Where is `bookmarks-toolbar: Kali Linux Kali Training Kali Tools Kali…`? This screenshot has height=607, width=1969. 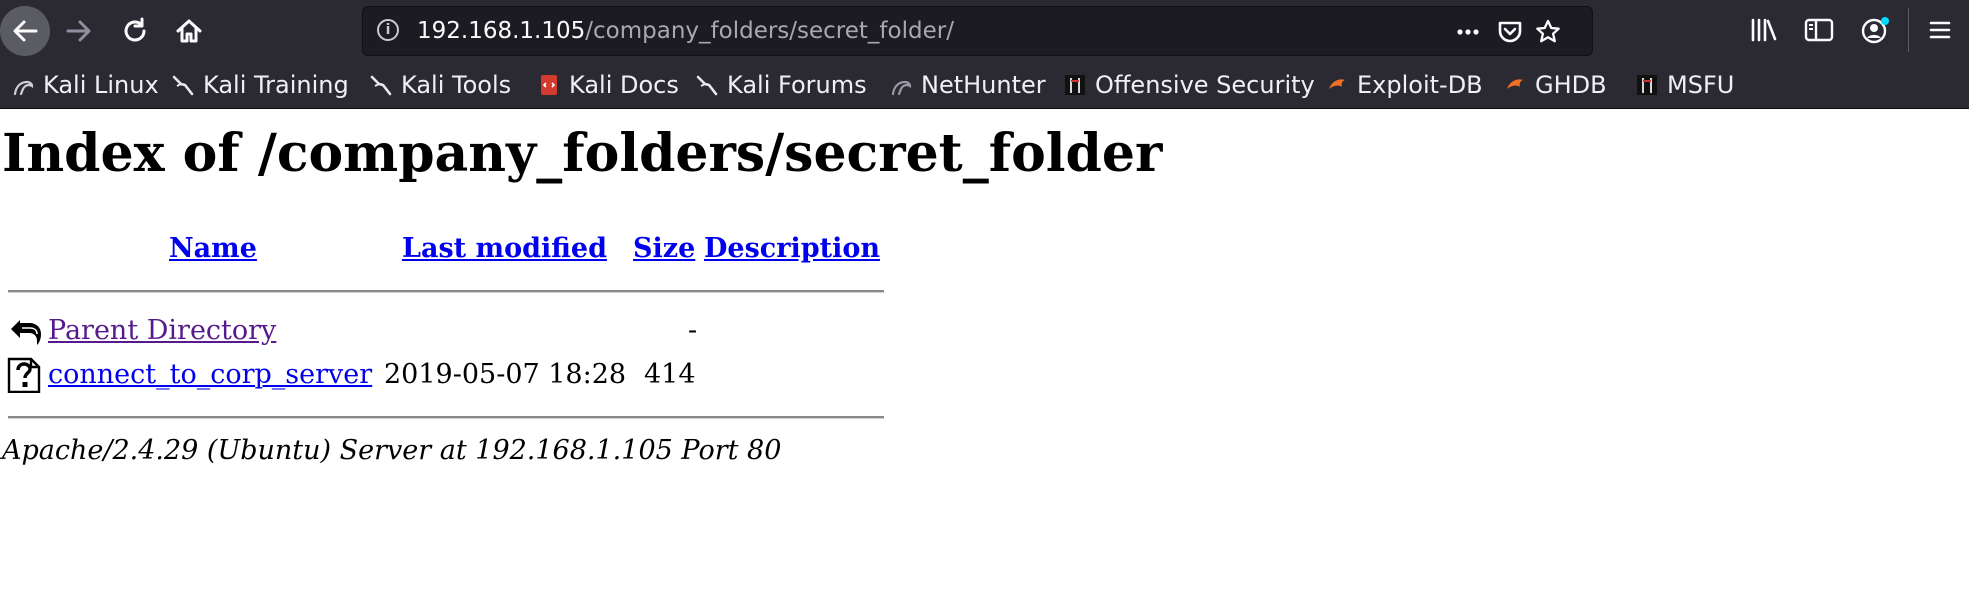 bookmarks-toolbar: Kali Linux Kali Training Kali Tools Kali… is located at coordinates (984, 85).